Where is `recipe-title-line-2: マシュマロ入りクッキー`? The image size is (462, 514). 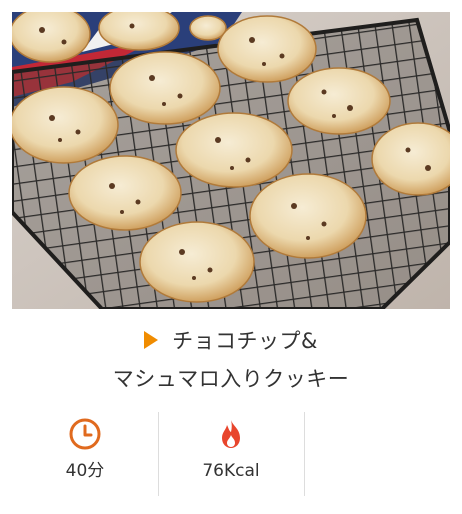
recipe-title-line-2: マシュマロ入りクッキー is located at coordinates (231, 379).